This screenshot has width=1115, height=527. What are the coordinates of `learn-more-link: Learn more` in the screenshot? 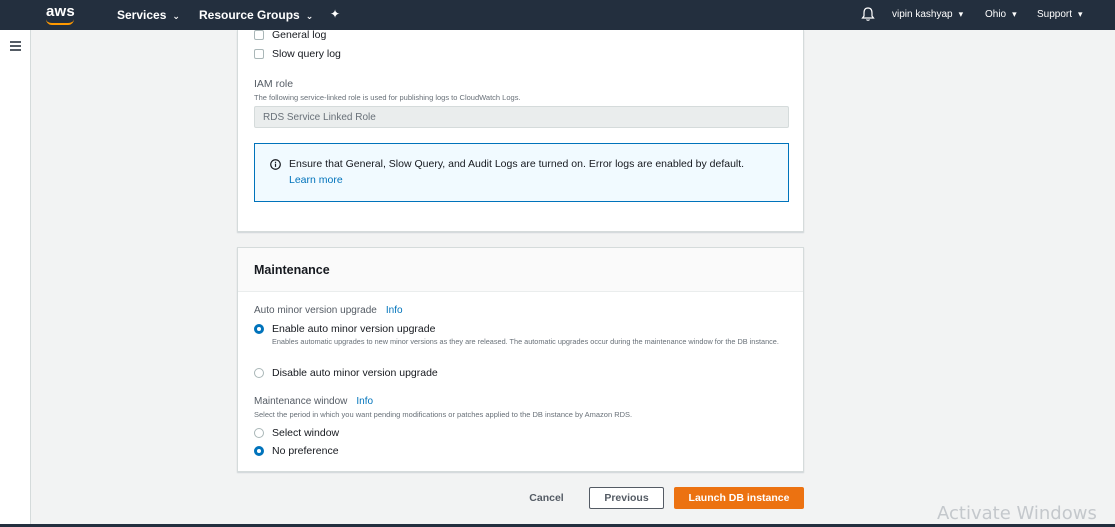 It's located at (316, 180).